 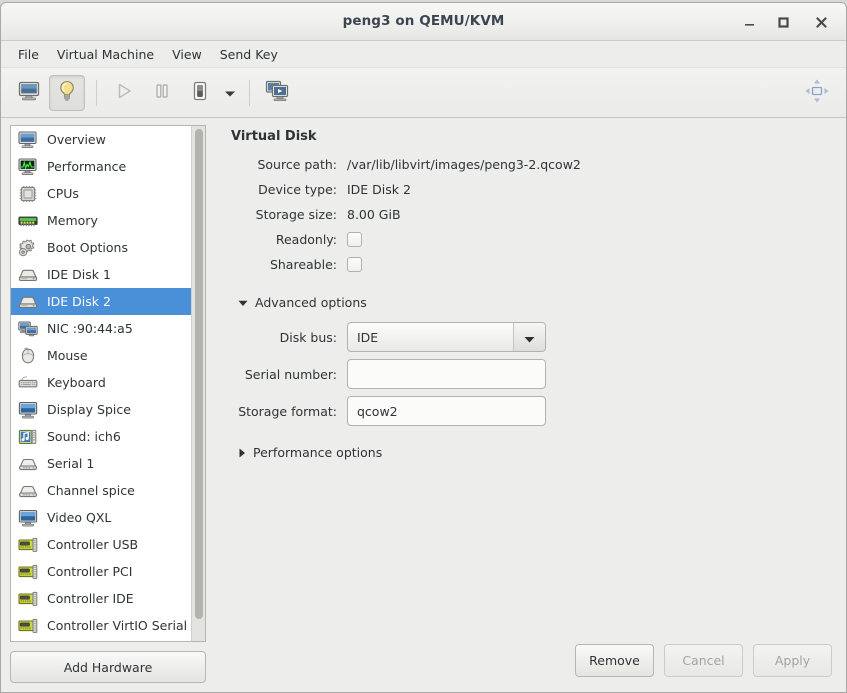 What do you see at coordinates (28, 54) in the screenshot?
I see `menu-file: File` at bounding box center [28, 54].